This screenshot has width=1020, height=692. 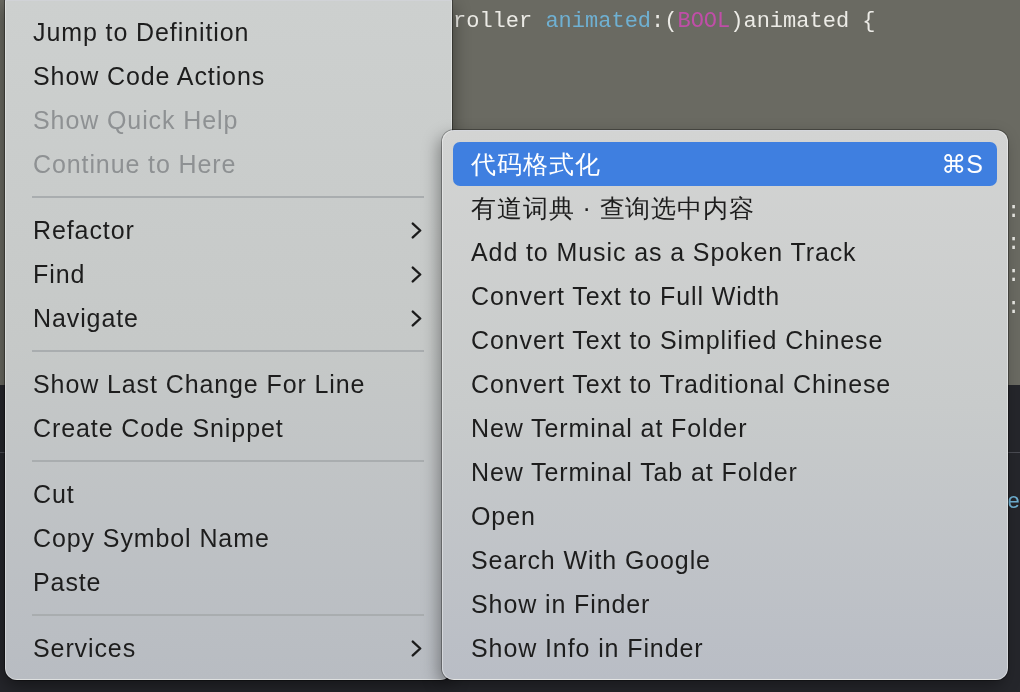 I want to click on menu-item: Cut, so click(x=223, y=494).